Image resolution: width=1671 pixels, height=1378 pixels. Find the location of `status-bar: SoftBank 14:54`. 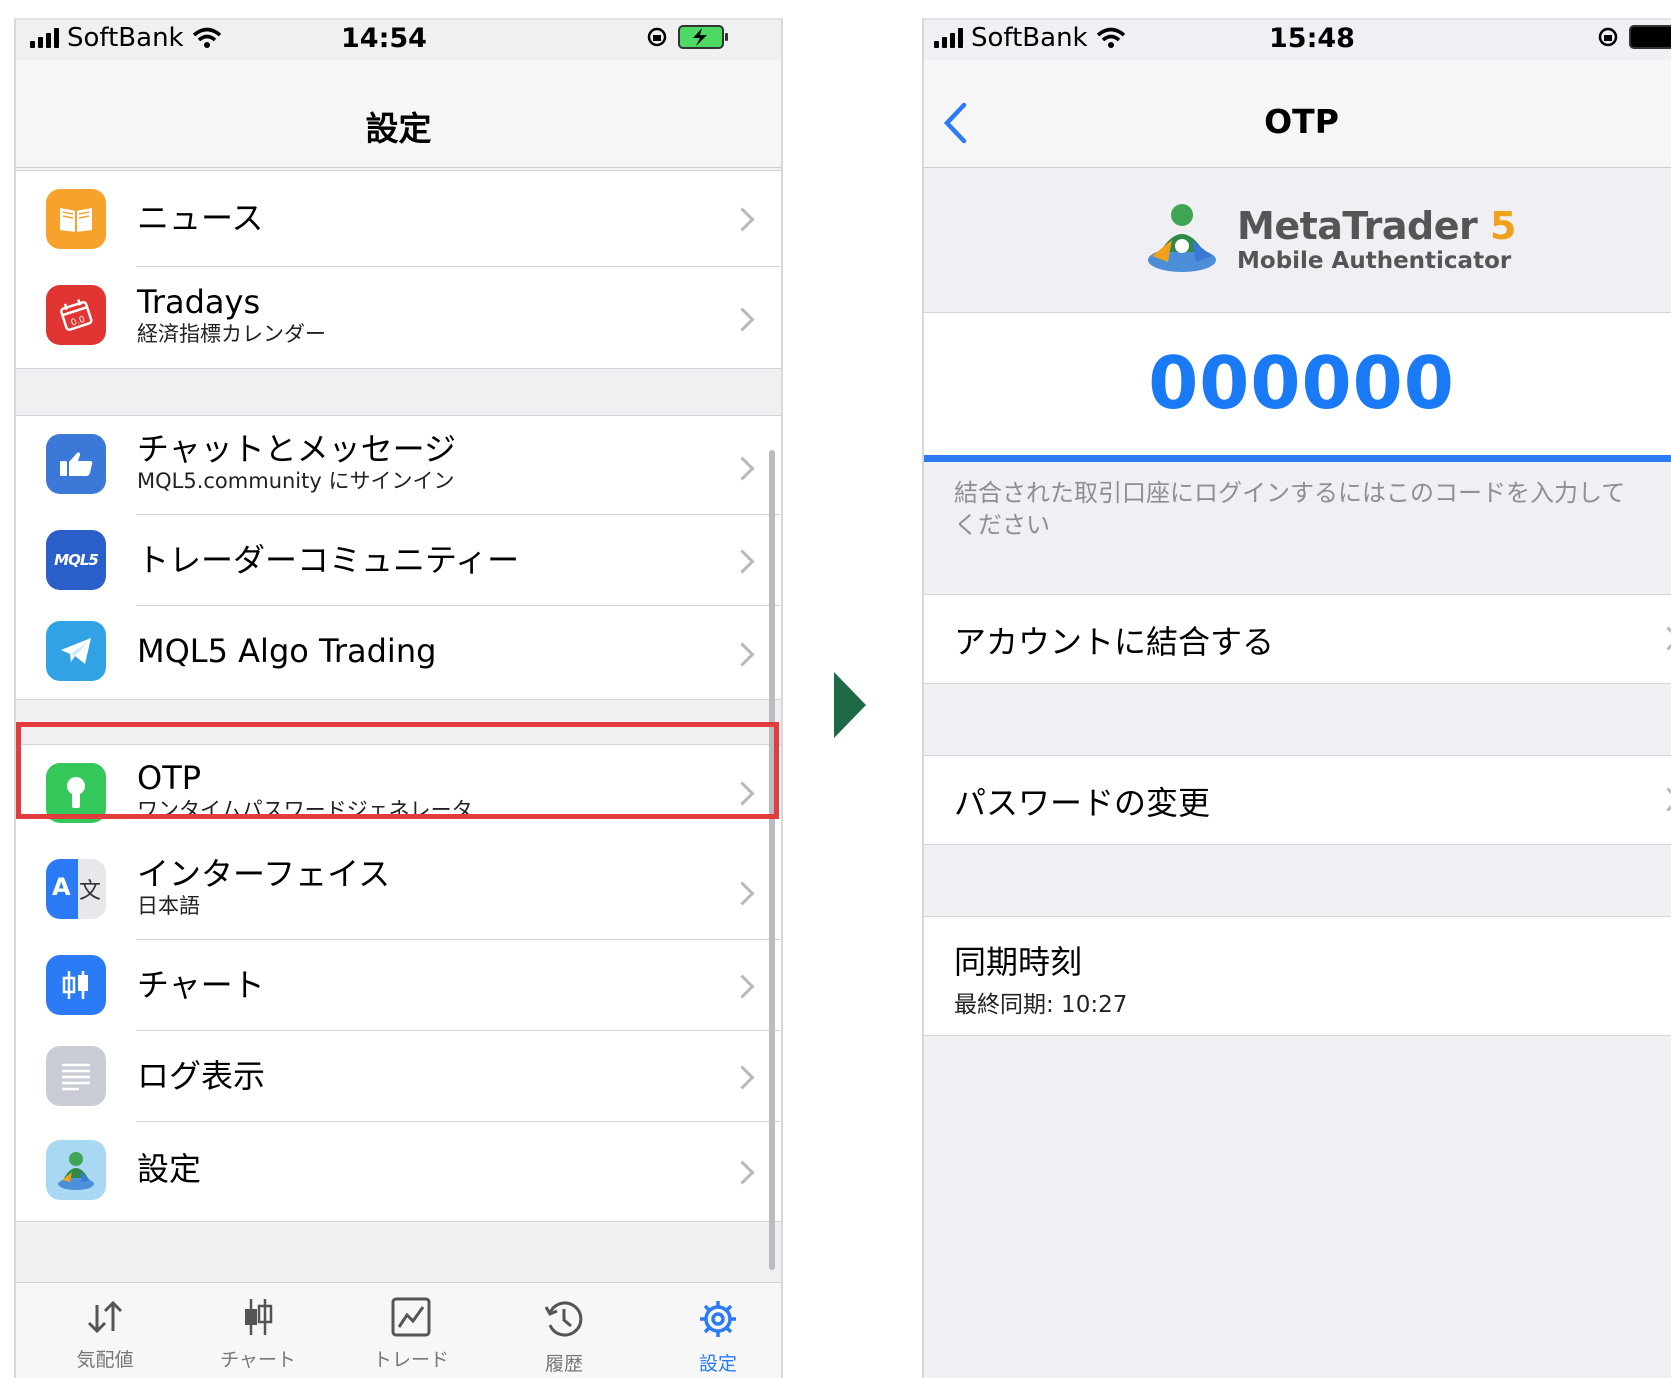

status-bar: SoftBank 14:54 is located at coordinates (398, 40).